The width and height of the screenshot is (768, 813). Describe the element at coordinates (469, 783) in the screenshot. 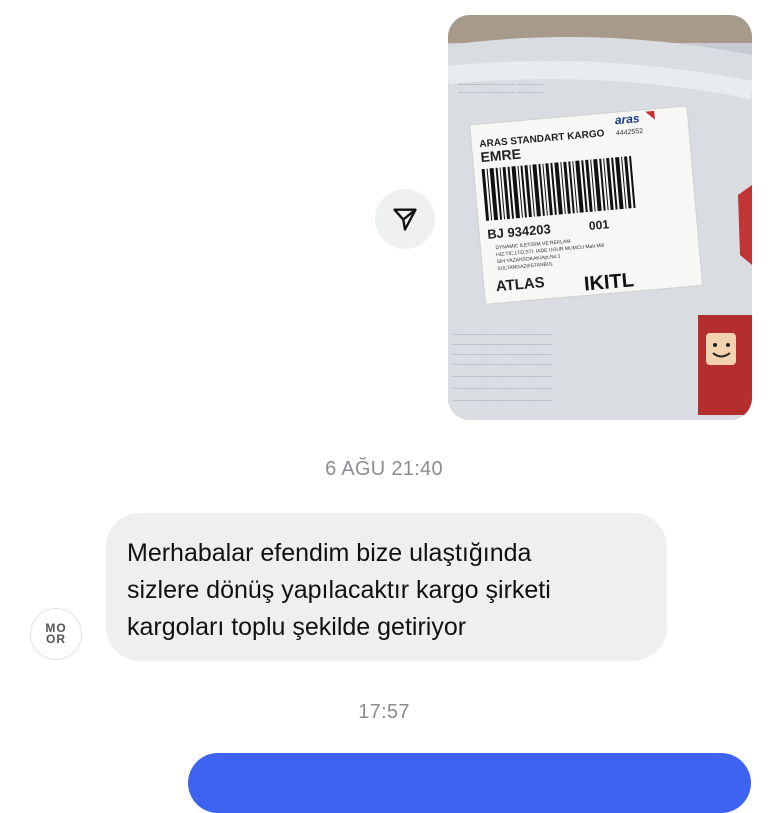

I see `outgoing-message-bubble` at that location.